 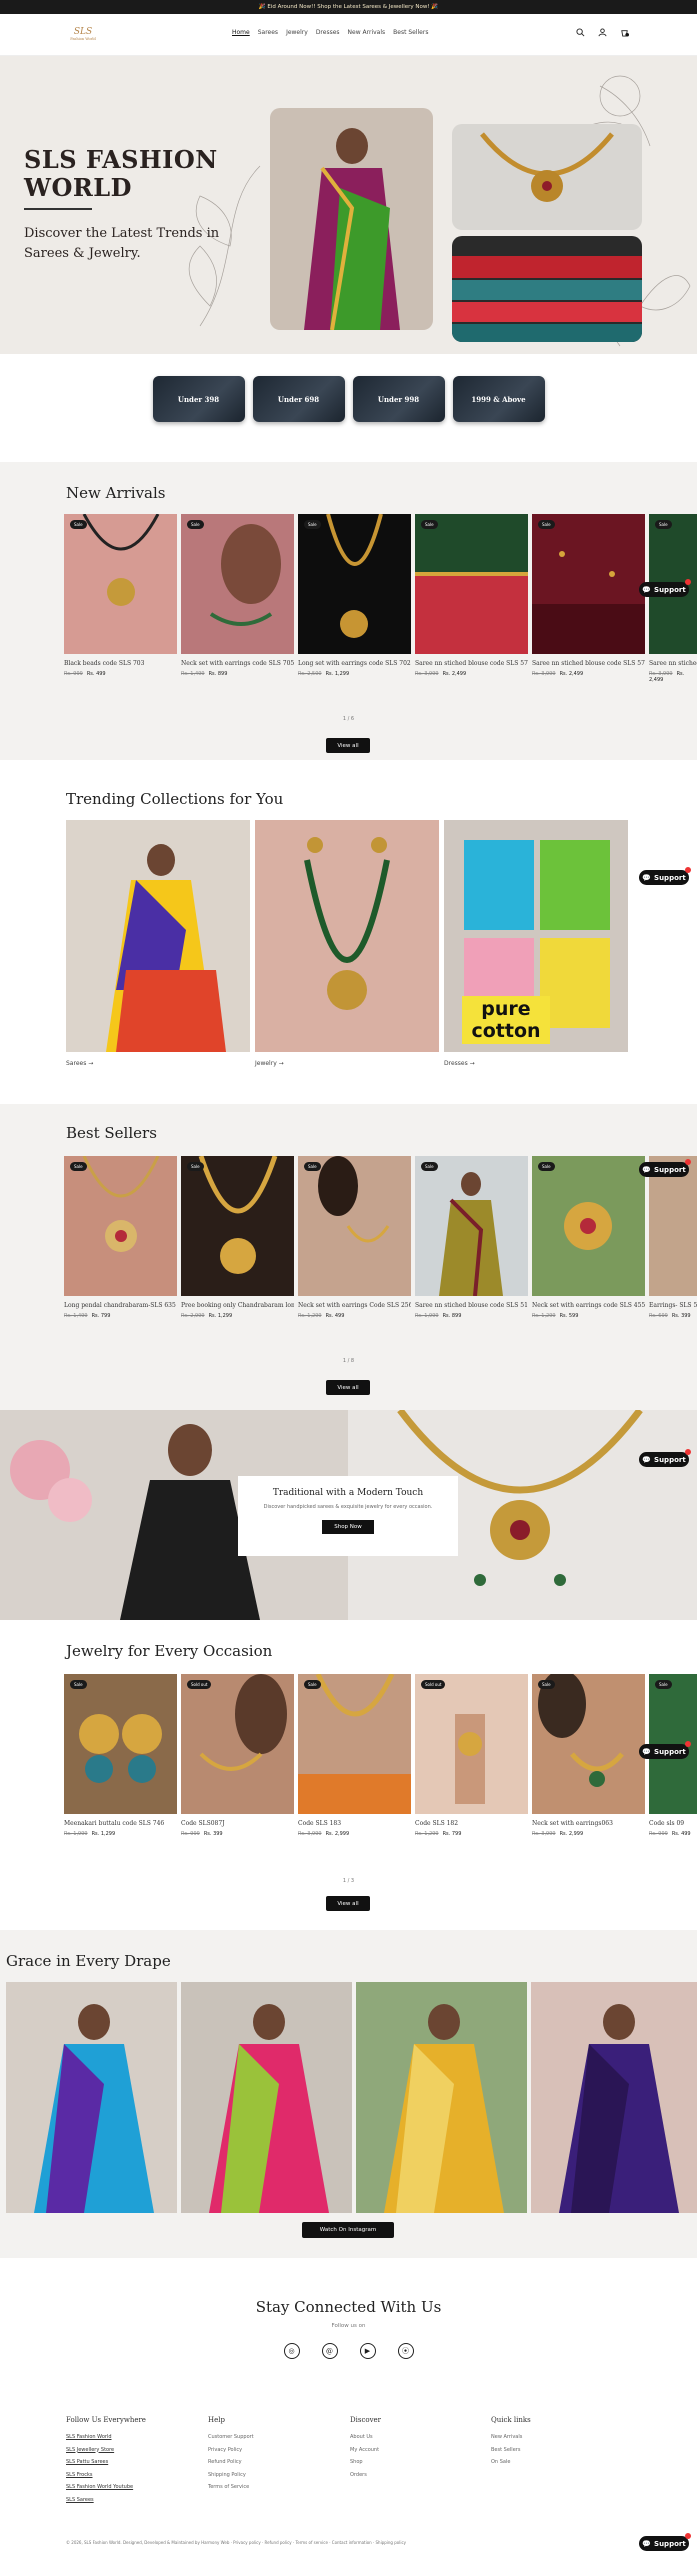 I want to click on product-title: Saree nn stiched blouse code SLS 578, so click(x=471, y=664).